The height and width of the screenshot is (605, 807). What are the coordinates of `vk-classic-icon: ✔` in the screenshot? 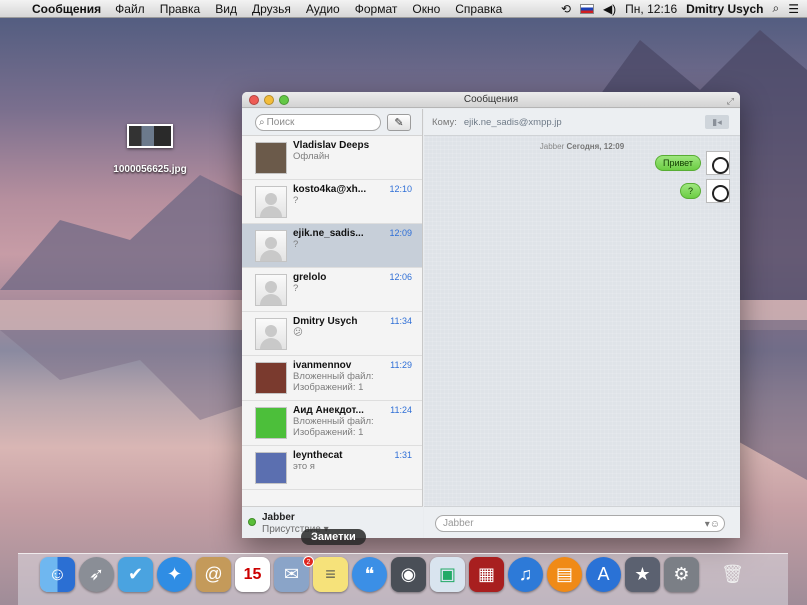 It's located at (135, 574).